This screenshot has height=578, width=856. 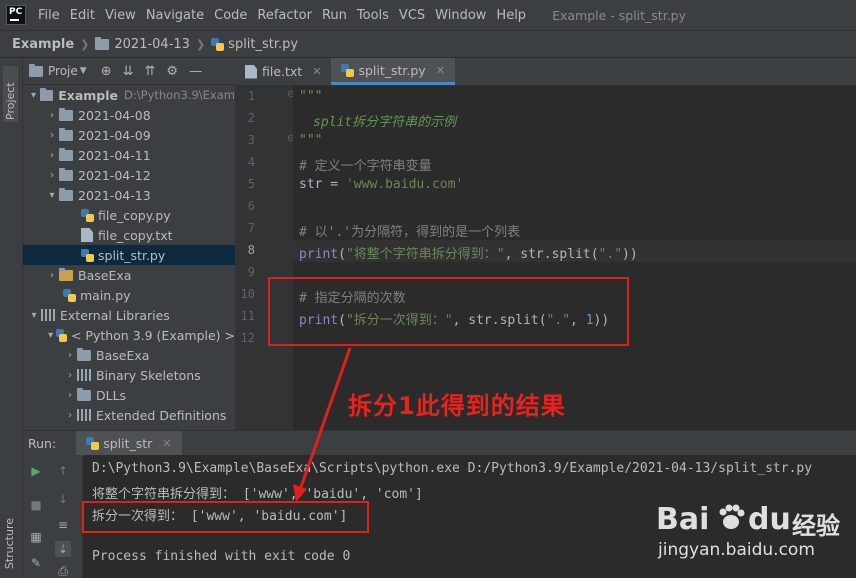 I want to click on code-token: )), so click(x=630, y=254).